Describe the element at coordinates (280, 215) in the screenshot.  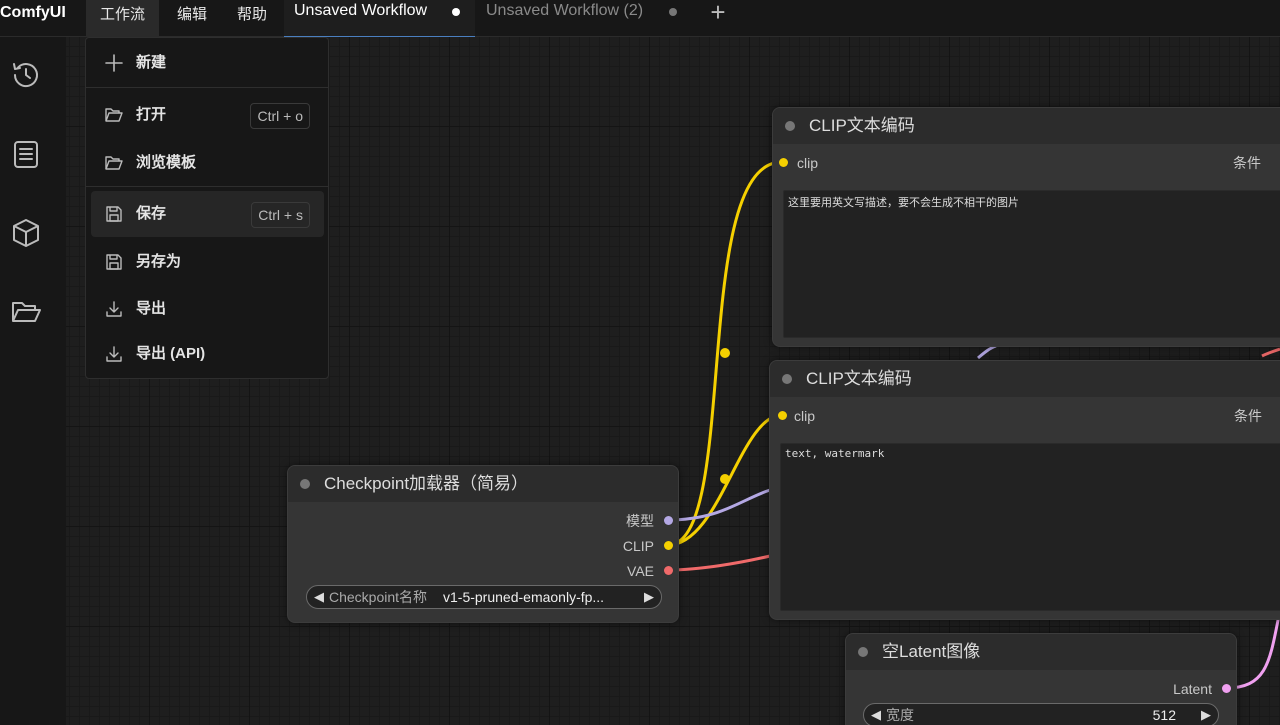
I see `shortcut-badge: Ctrl + s` at that location.